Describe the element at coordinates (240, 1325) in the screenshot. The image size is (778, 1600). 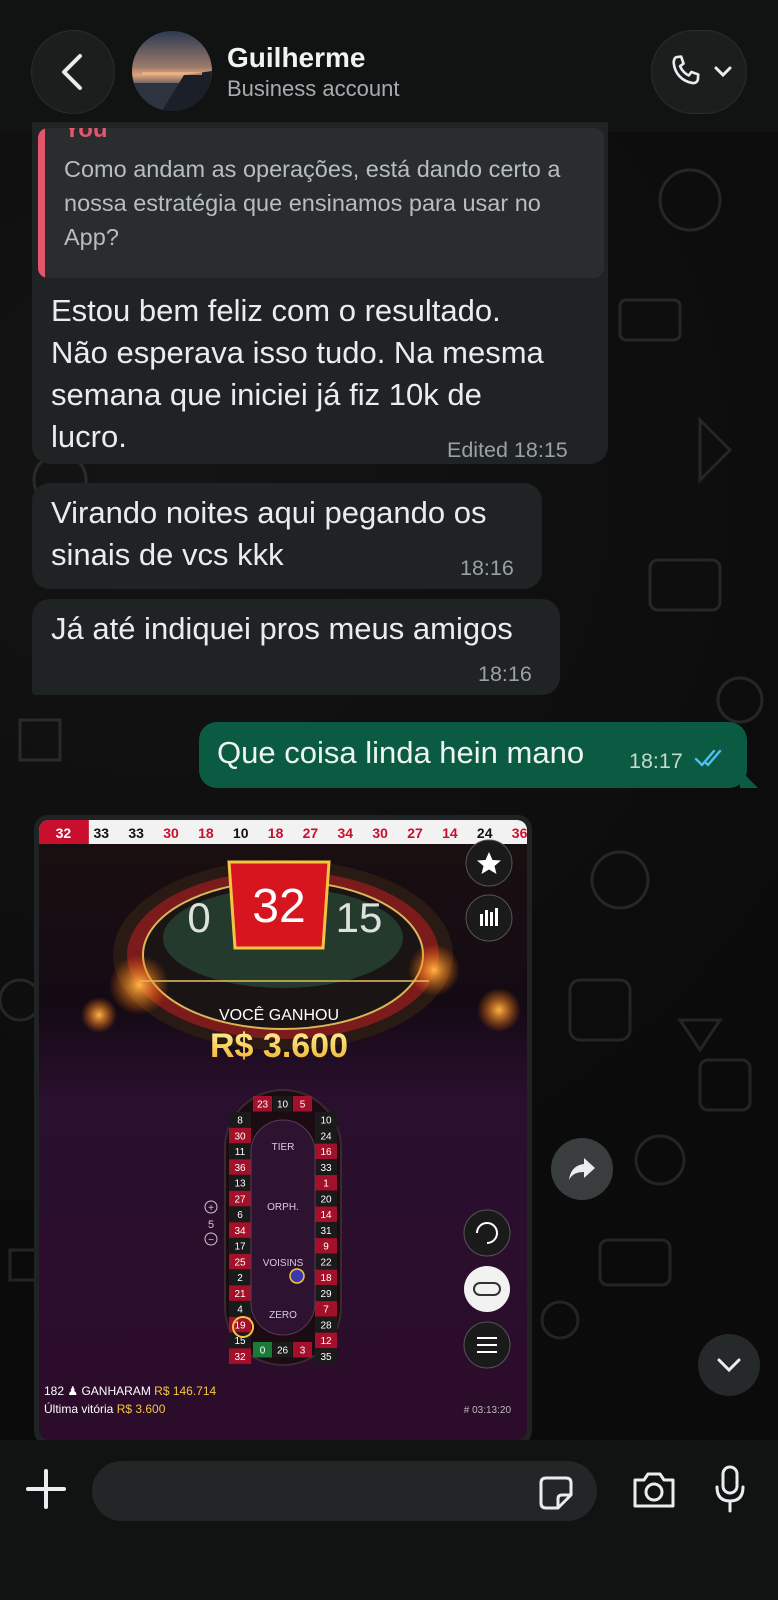
I see `racetrack-number: 19` at that location.